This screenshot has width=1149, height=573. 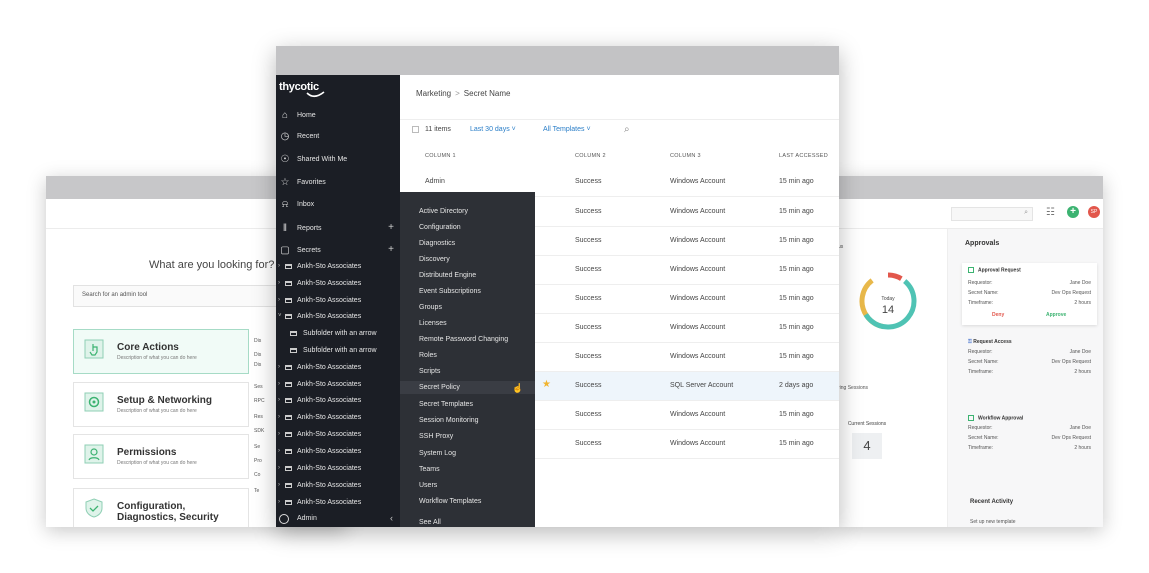 What do you see at coordinates (590, 156) in the screenshot?
I see `column-header: COLUMN 2` at bounding box center [590, 156].